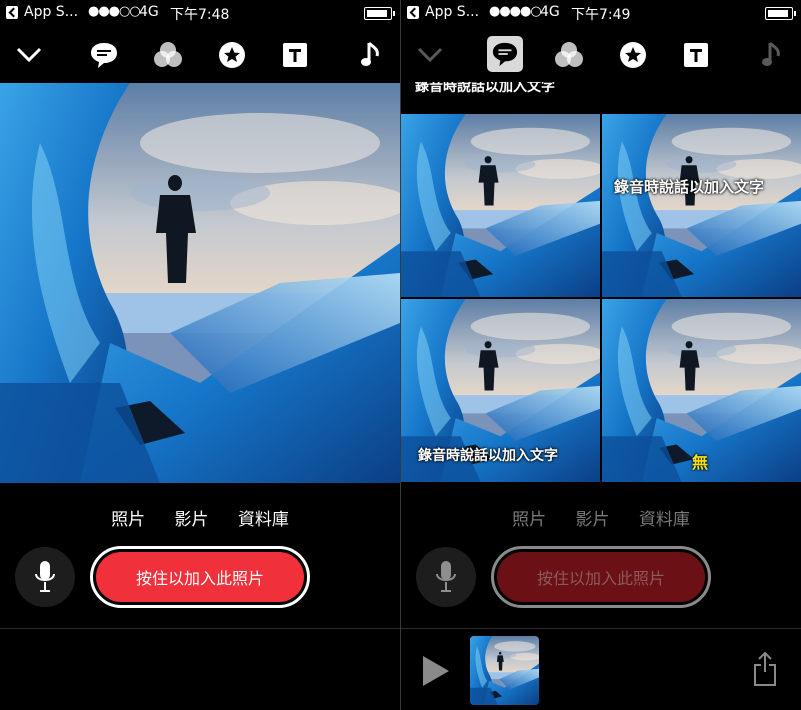  What do you see at coordinates (436, 671) in the screenshot?
I see `play-icon` at bounding box center [436, 671].